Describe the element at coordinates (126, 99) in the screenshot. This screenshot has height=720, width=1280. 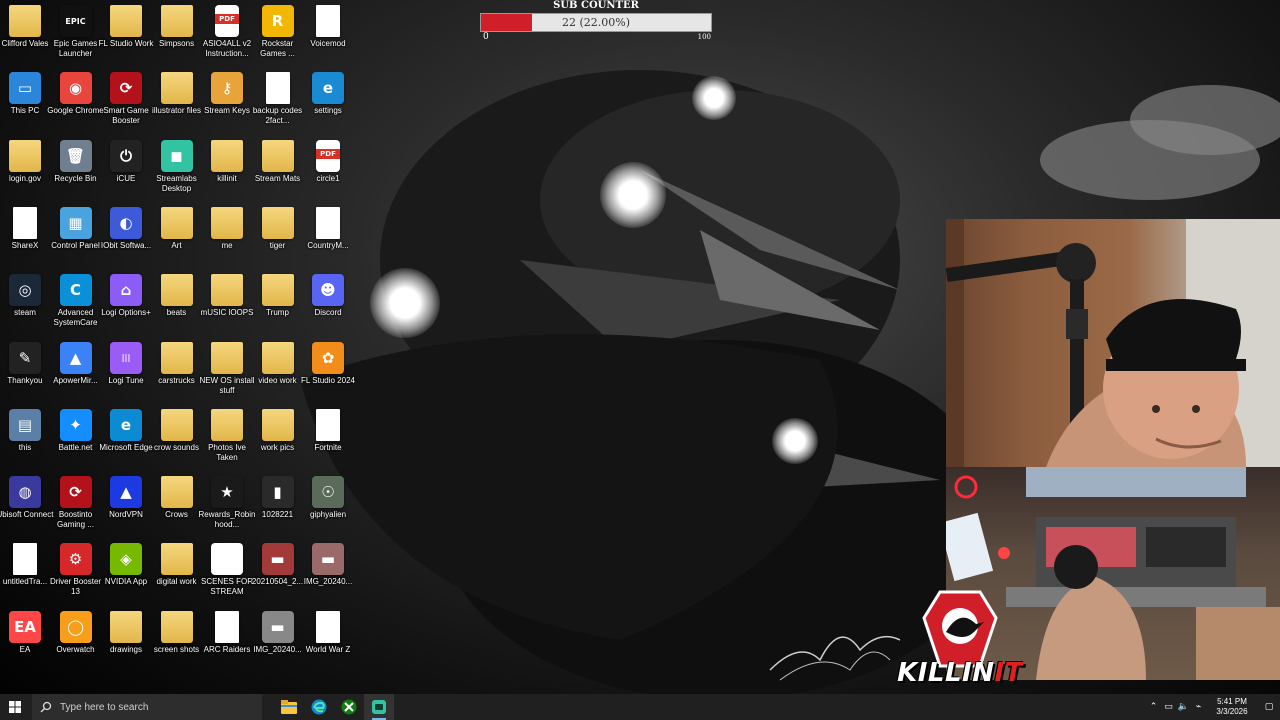
I see `desktop-icon: ⟳ Smart Game Booster` at that location.